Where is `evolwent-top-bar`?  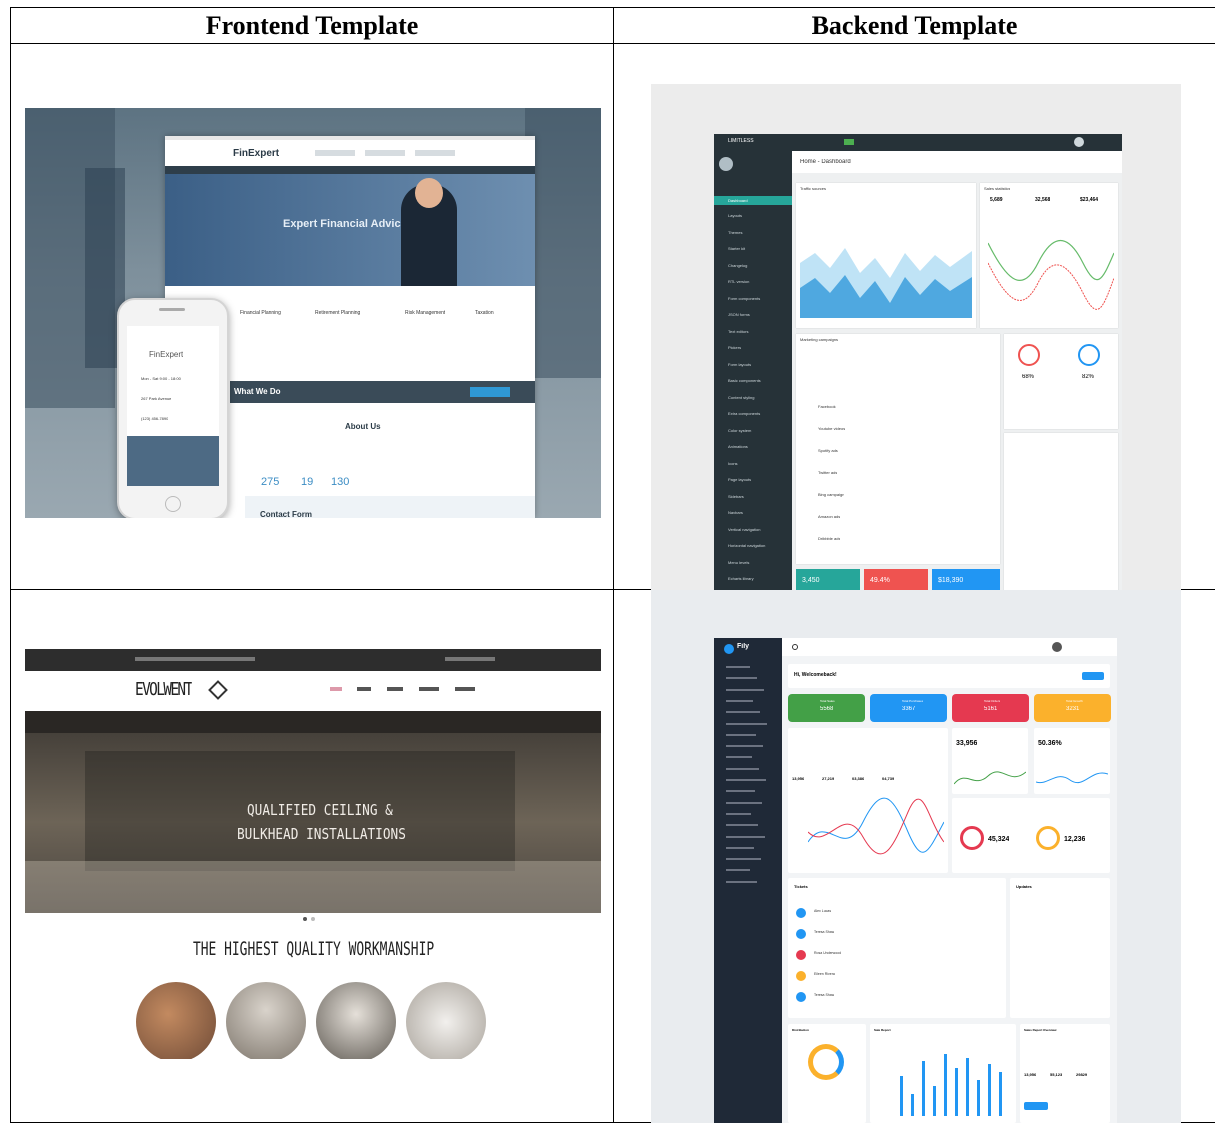
evolwent-top-bar is located at coordinates (313, 660).